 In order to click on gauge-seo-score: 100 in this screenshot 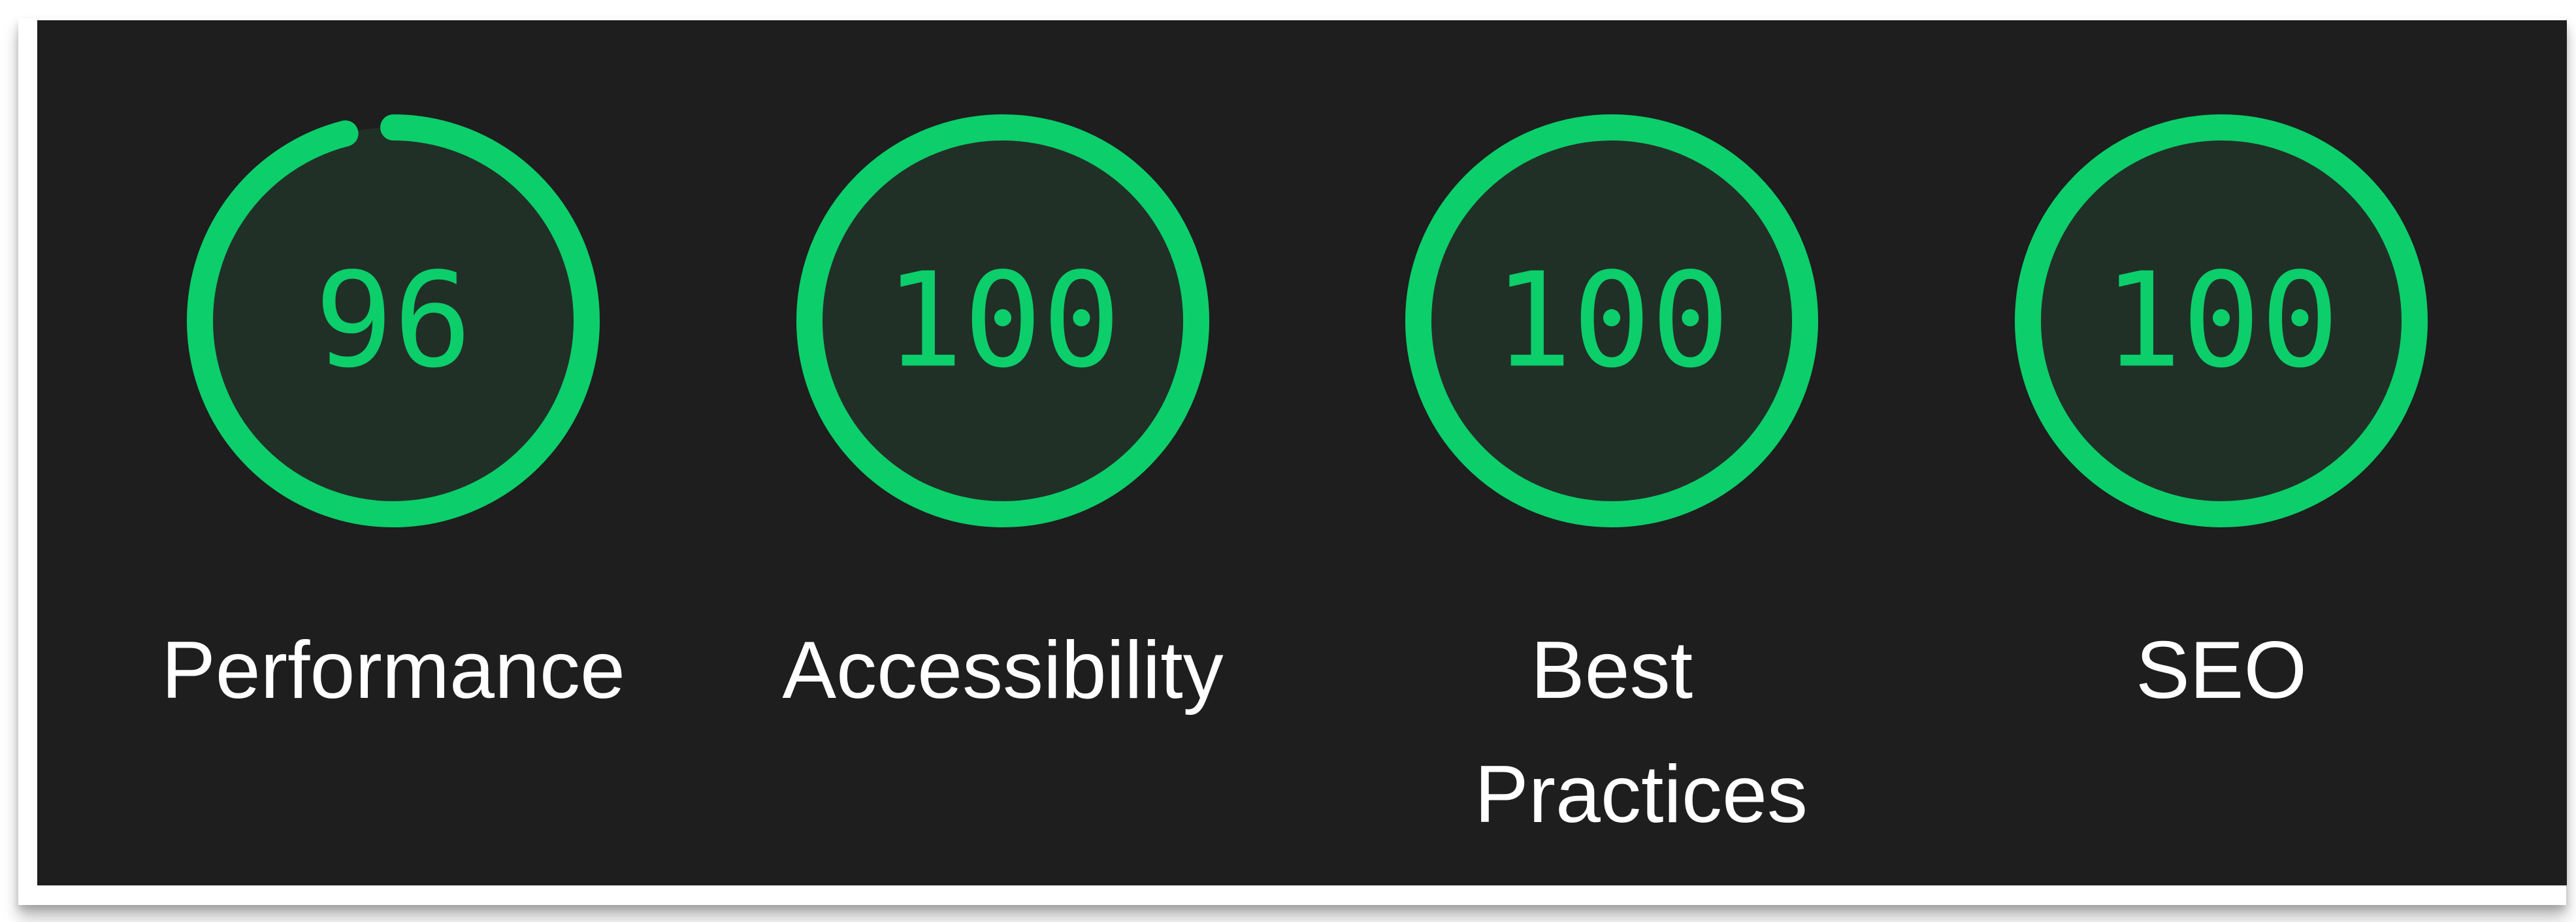, I will do `click(2221, 321)`.